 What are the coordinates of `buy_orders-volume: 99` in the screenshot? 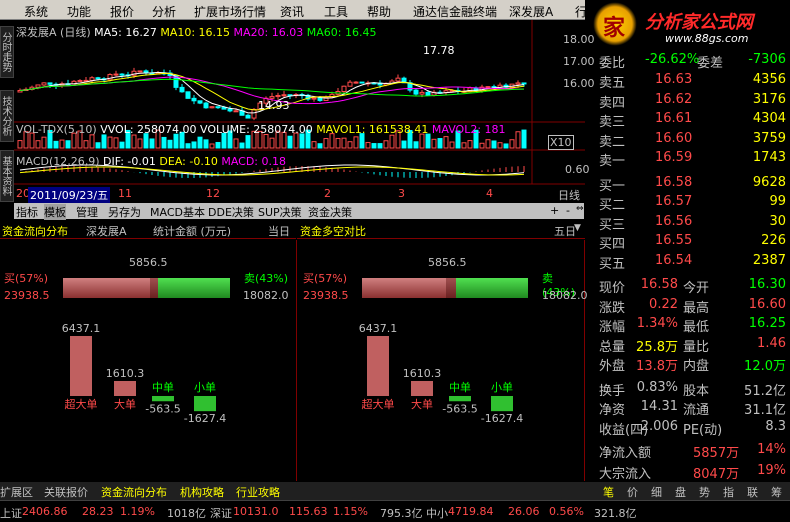 It's located at (777, 201).